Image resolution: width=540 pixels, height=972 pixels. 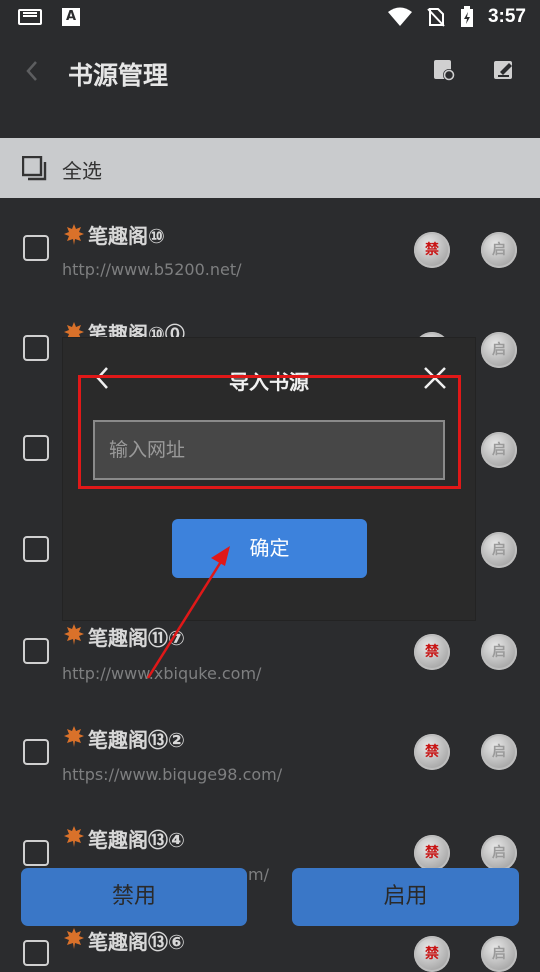 I want to click on battery-charging-icon, so click(x=466, y=16).